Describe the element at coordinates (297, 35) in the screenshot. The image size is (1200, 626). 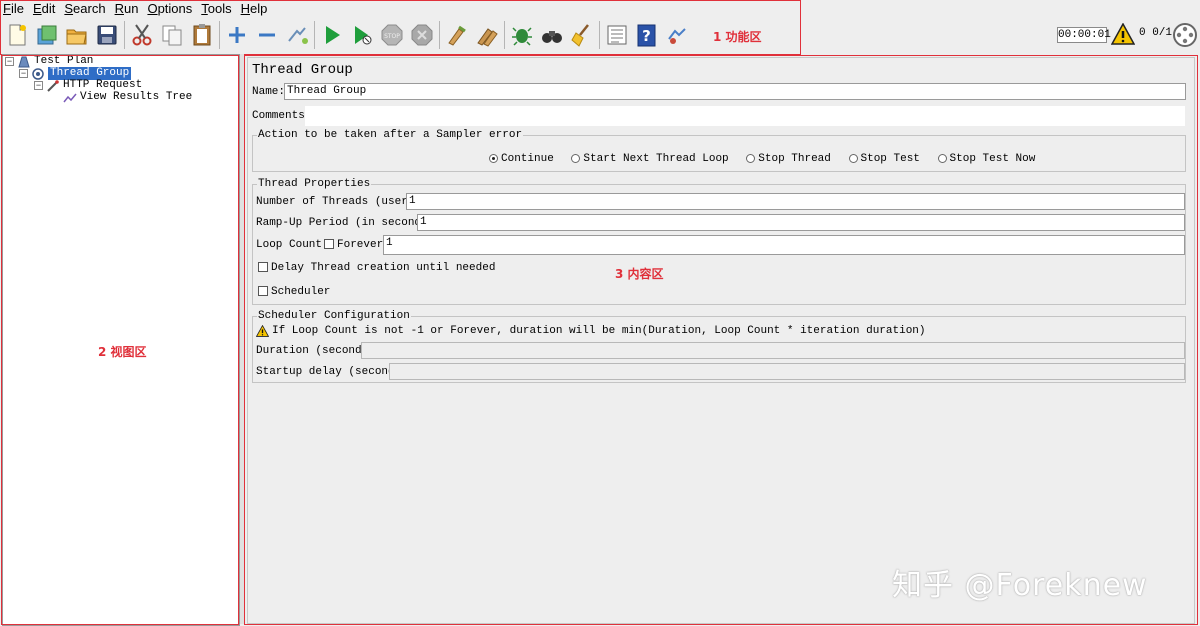
I see `toggle-icon` at that location.